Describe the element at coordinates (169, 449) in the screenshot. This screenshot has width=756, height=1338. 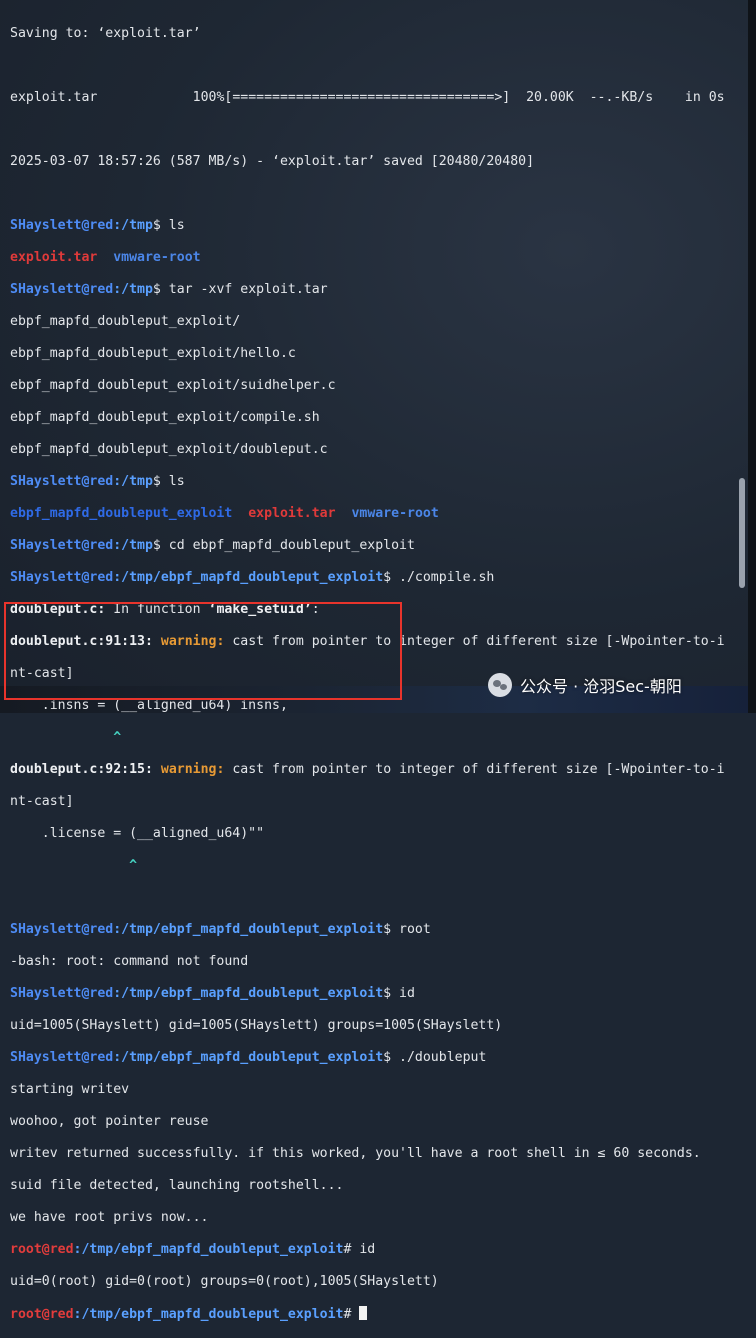
I see `terminal-line: ebpf_mapfd_doubleput_exploit/doubleput.c` at that location.